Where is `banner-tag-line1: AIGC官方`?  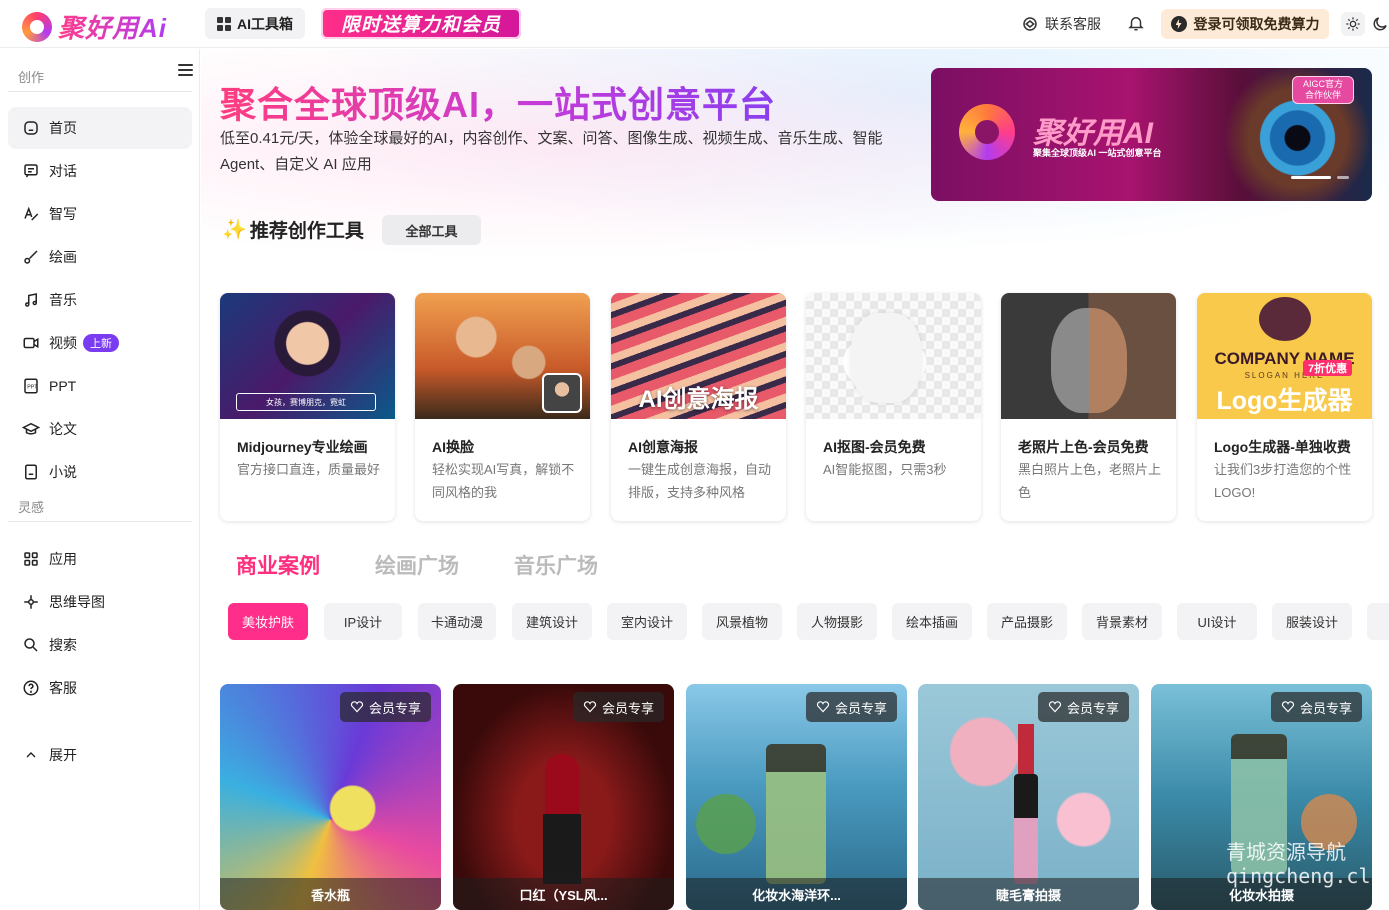 banner-tag-line1: AIGC官方 is located at coordinates (1322, 84).